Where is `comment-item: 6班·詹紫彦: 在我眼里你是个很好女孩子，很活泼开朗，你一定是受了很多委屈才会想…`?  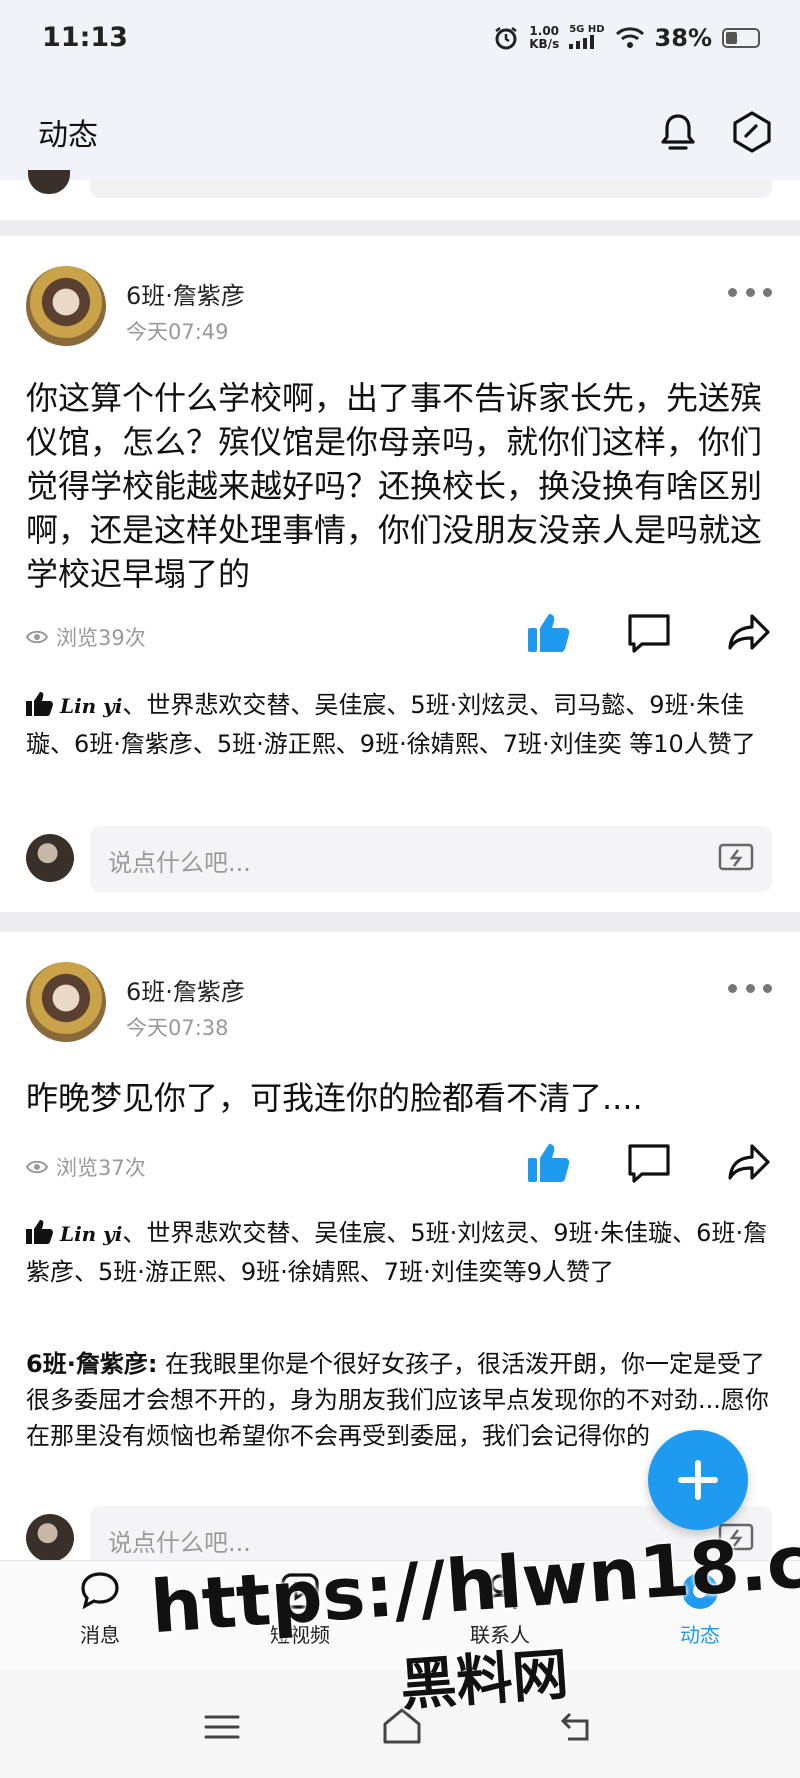
comment-item: 6班·詹紫彦: 在我眼里你是个很好女孩子，很活泼开朗，你一定是受了很多委屈才会想… is located at coordinates (400, 1400).